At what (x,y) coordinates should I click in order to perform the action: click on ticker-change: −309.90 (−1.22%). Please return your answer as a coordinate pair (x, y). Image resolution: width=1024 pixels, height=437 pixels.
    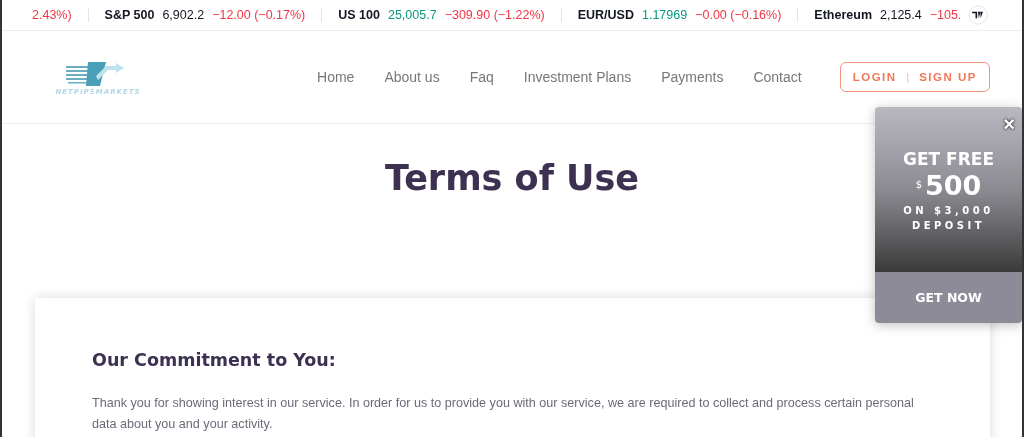
    Looking at the image, I should click on (494, 15).